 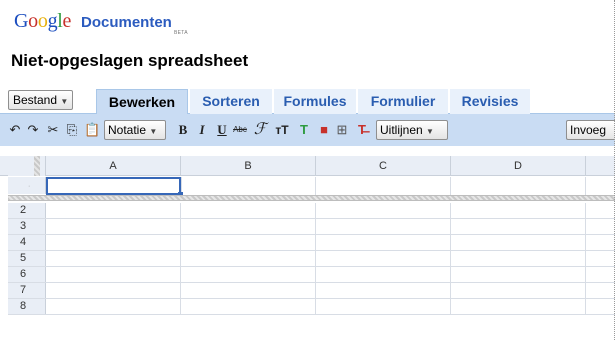 What do you see at coordinates (15, 130) in the screenshot?
I see `undo-icon: ↶` at bounding box center [15, 130].